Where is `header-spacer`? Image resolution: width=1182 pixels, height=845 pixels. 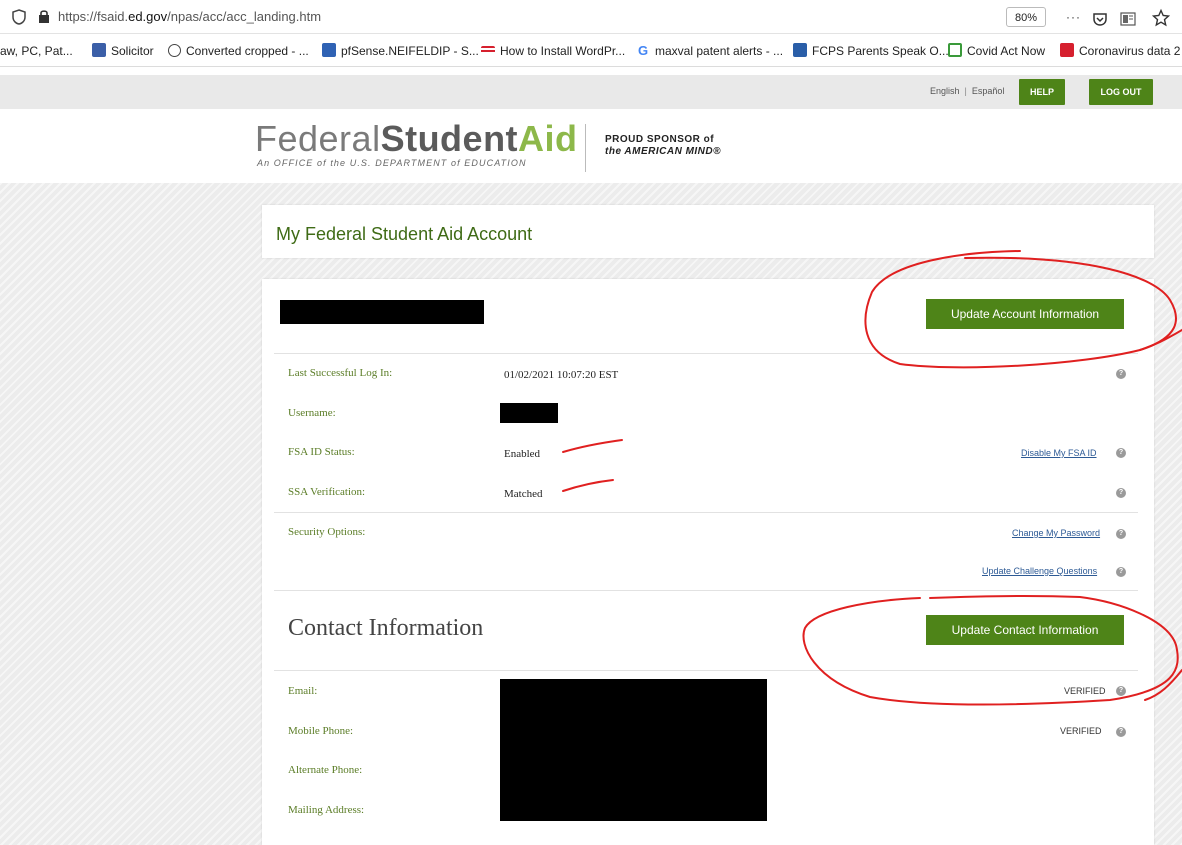
header-spacer is located at coordinates (591, 71).